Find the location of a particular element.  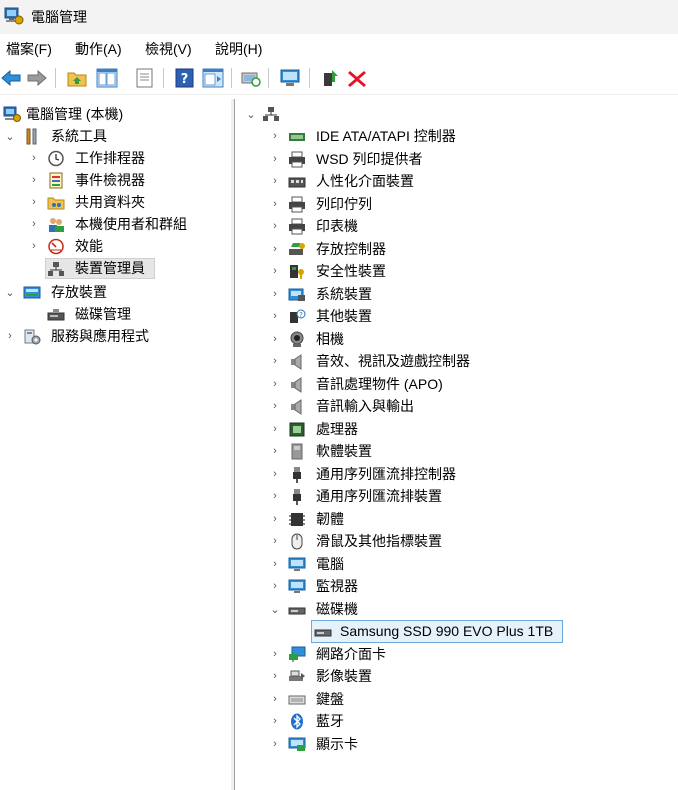

device-category-imaging-device: › 影像裝置 is located at coordinates (456, 676).